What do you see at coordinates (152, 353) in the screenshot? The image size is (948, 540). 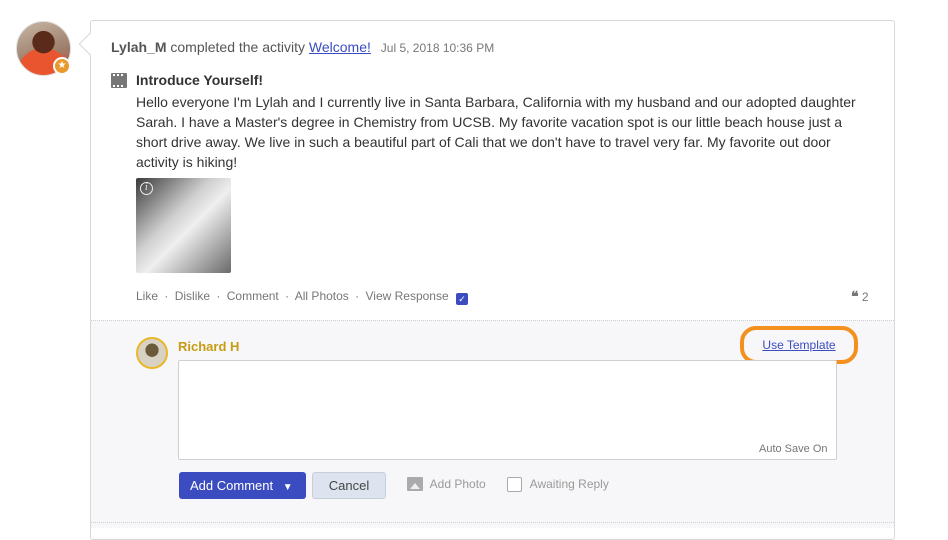 I see `commenter-avatar` at bounding box center [152, 353].